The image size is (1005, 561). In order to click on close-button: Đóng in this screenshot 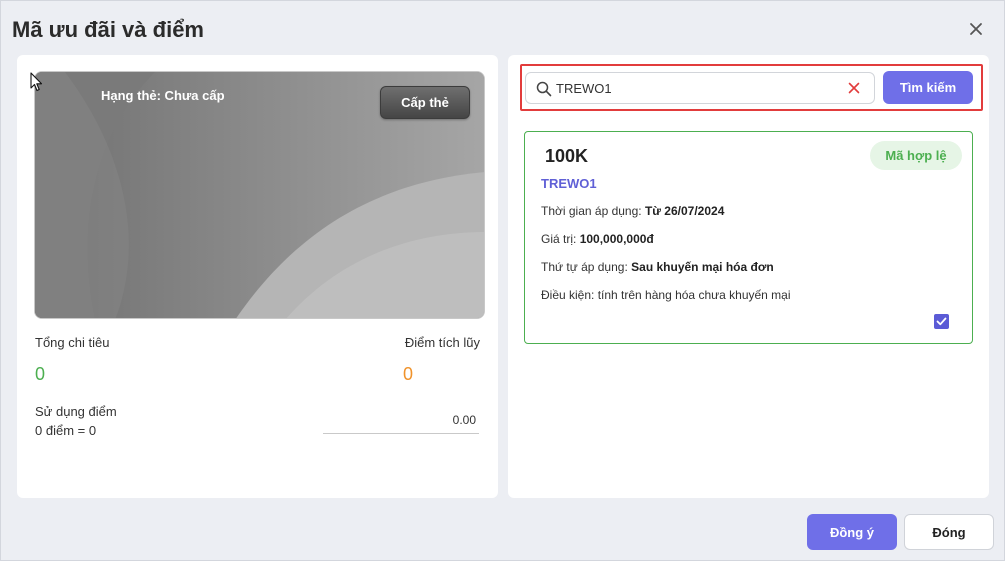, I will do `click(949, 532)`.